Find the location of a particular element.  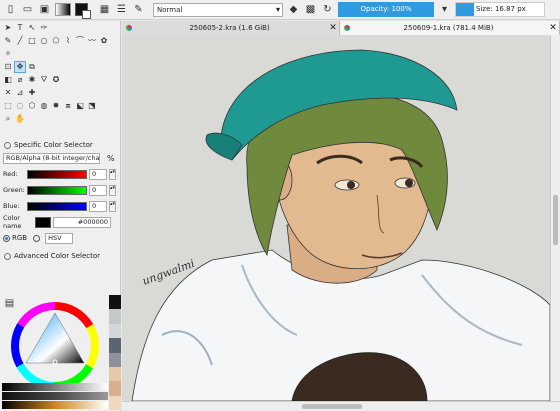

red-spinner: ▴▾ is located at coordinates (112, 174).